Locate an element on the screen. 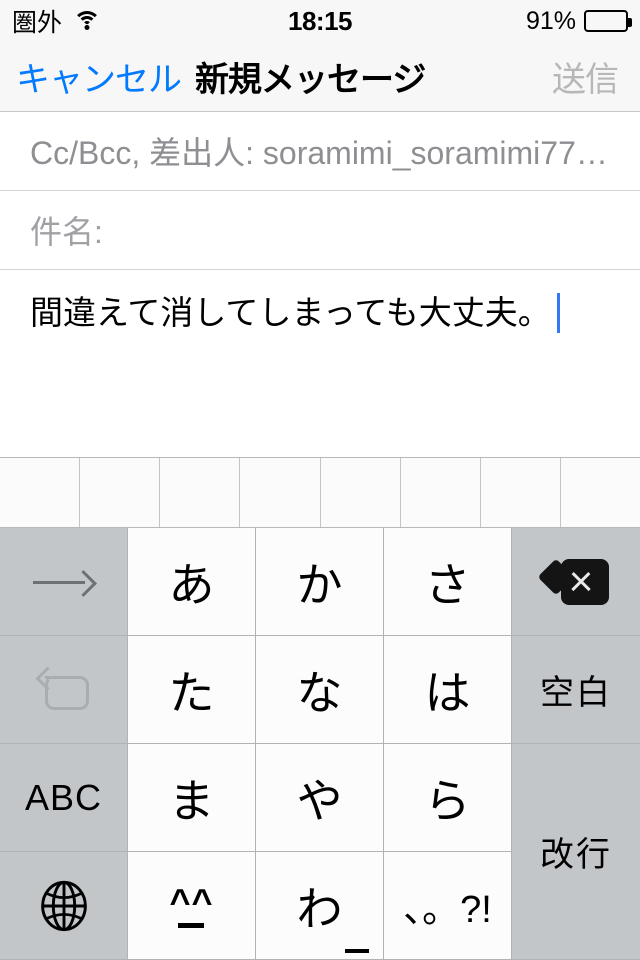 This screenshot has height=960, width=640. kana-key-ta: た is located at coordinates (192, 690).